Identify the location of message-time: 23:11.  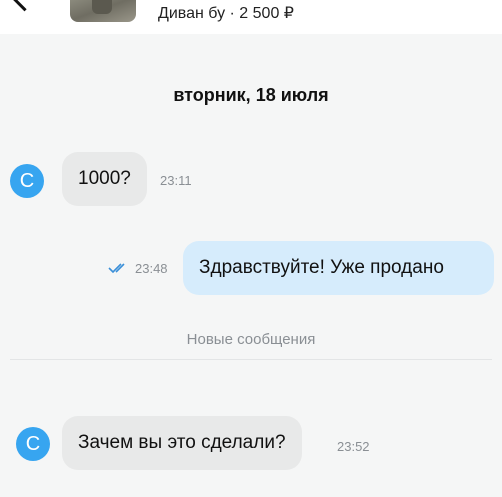
(176, 180).